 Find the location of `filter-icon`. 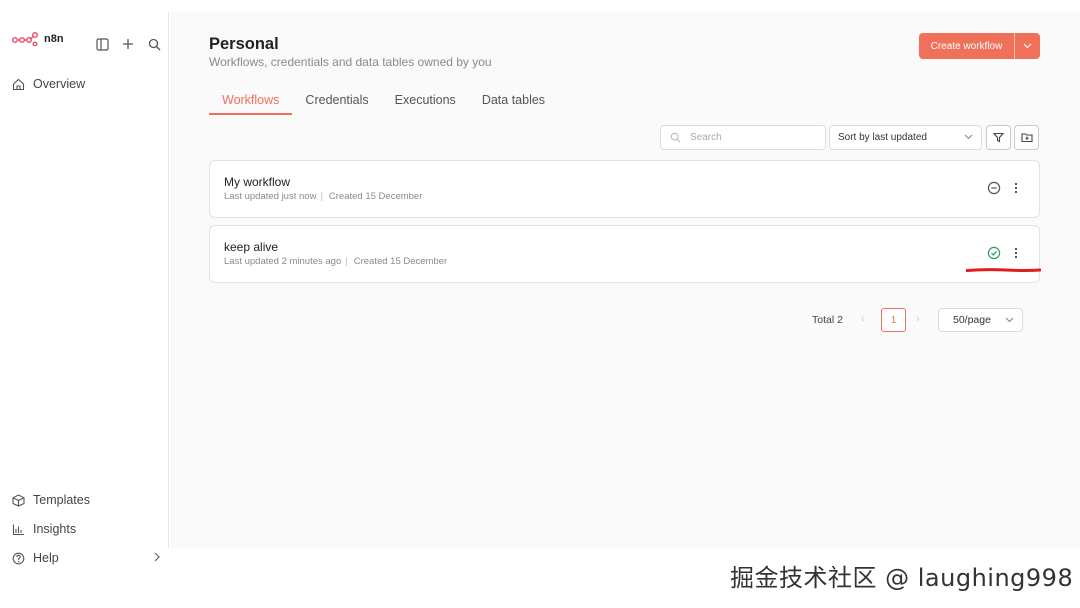

filter-icon is located at coordinates (998, 137).